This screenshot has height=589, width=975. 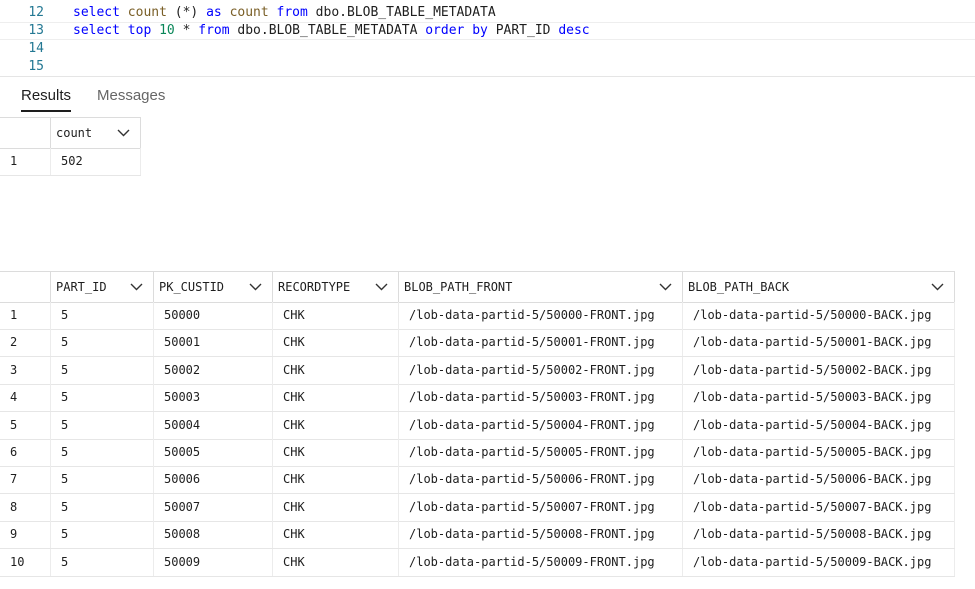 What do you see at coordinates (460, 30) in the screenshot?
I see `code-token: order by` at bounding box center [460, 30].